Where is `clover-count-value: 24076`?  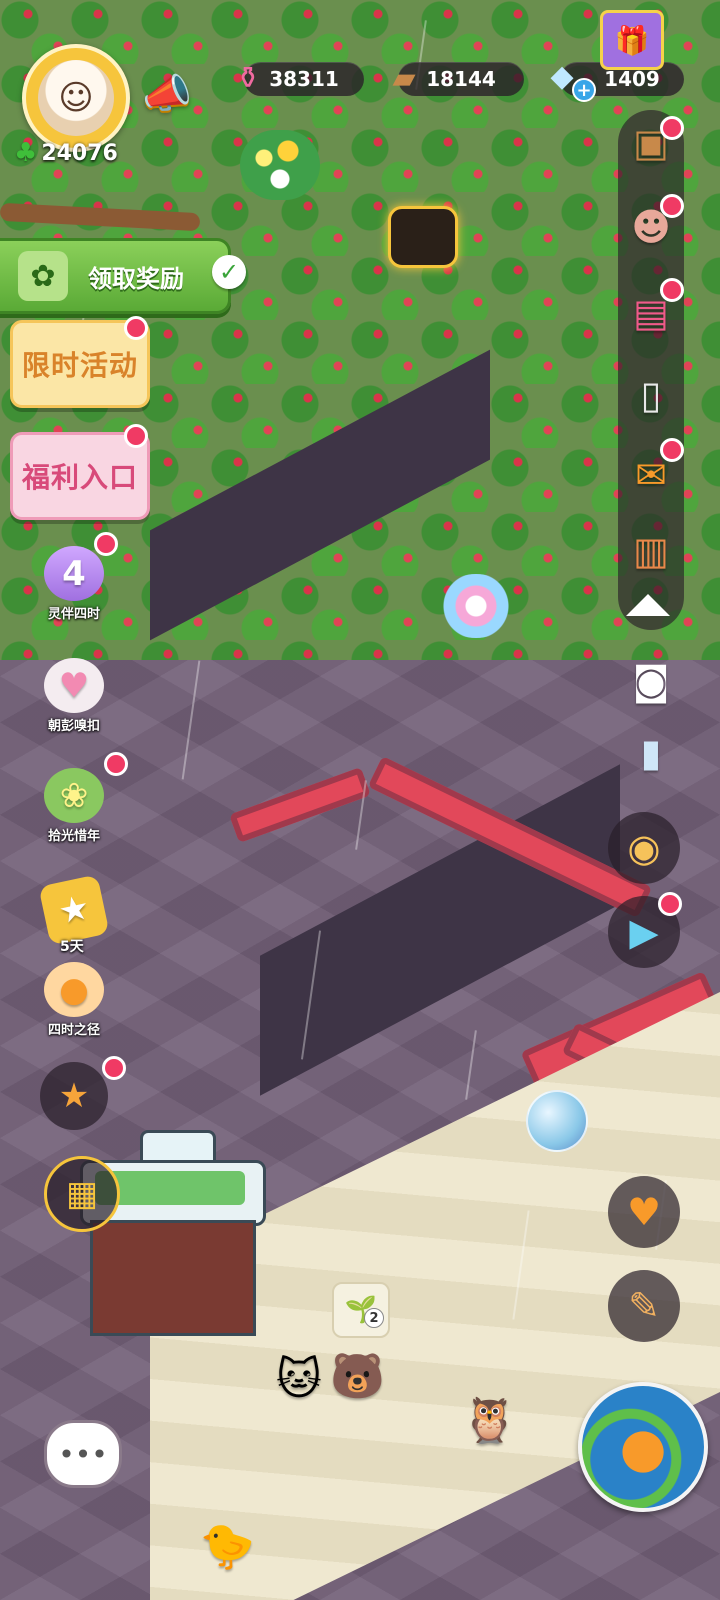 clover-count-value: 24076 is located at coordinates (79, 153).